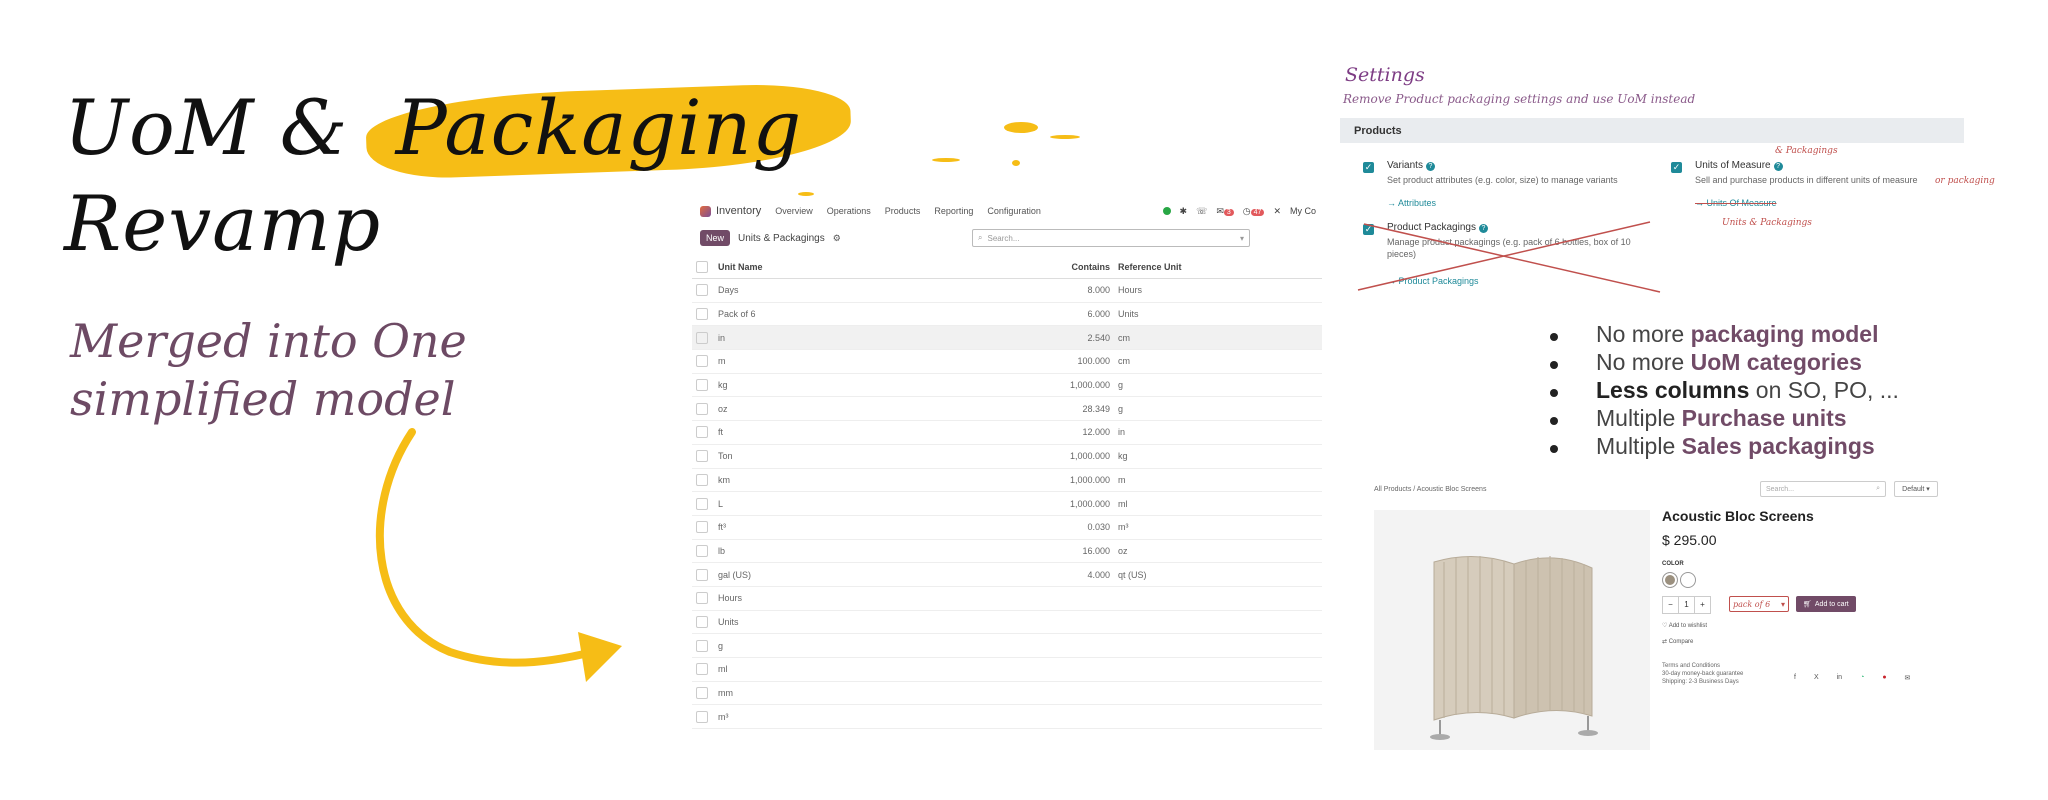 Image resolution: width=2048 pixels, height=800 pixels. Describe the element at coordinates (1007, 574) in the screenshot. I see `table-row: gal (US) 4.000 qt (US)` at that location.